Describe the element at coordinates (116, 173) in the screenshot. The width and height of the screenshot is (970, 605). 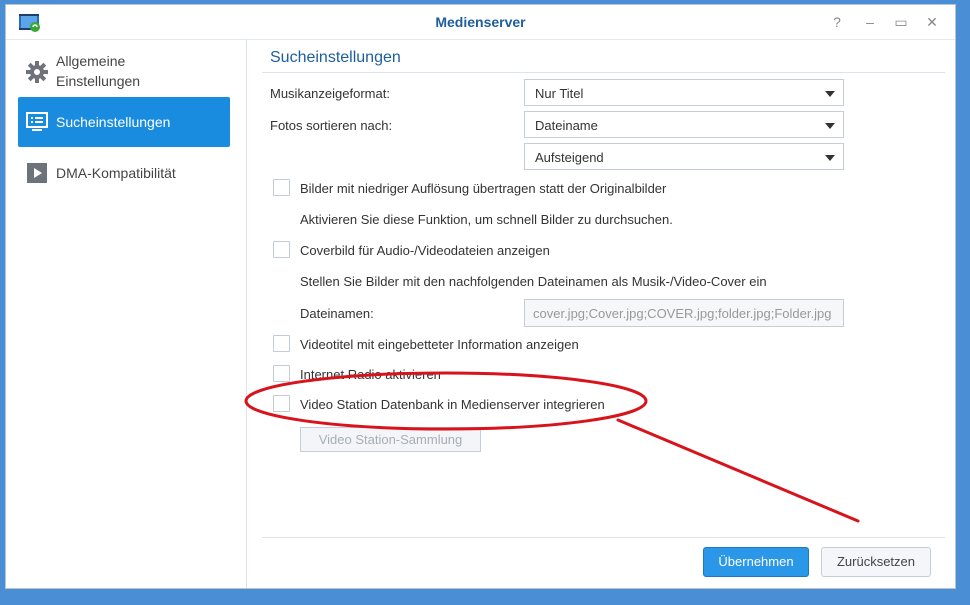
I see `sidebar-item-label: DMA-Kompatibilität` at that location.